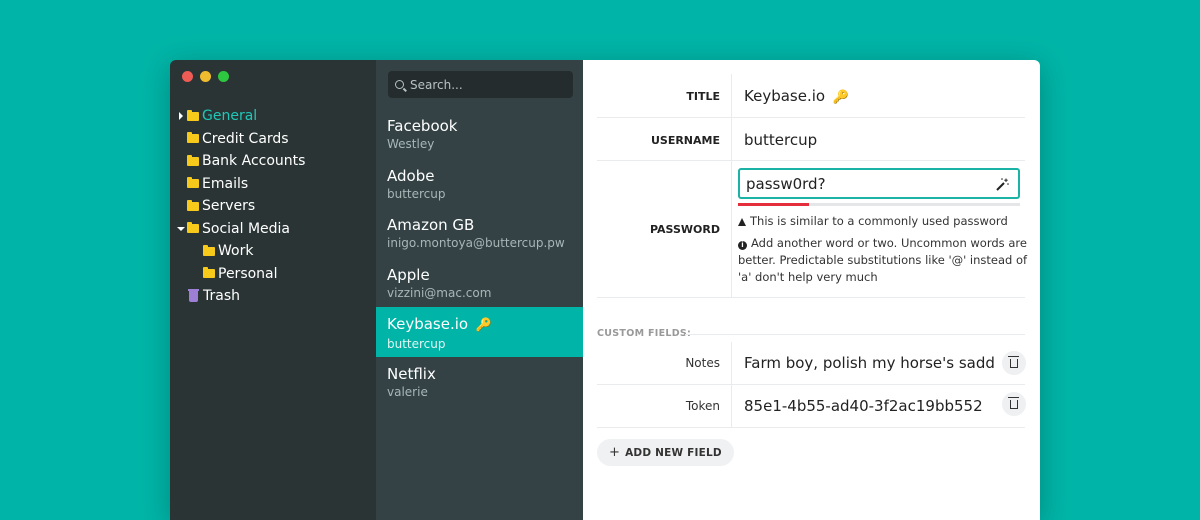 The width and height of the screenshot is (1200, 520). What do you see at coordinates (273, 116) in the screenshot?
I see `sidebar-item-general: General` at bounding box center [273, 116].